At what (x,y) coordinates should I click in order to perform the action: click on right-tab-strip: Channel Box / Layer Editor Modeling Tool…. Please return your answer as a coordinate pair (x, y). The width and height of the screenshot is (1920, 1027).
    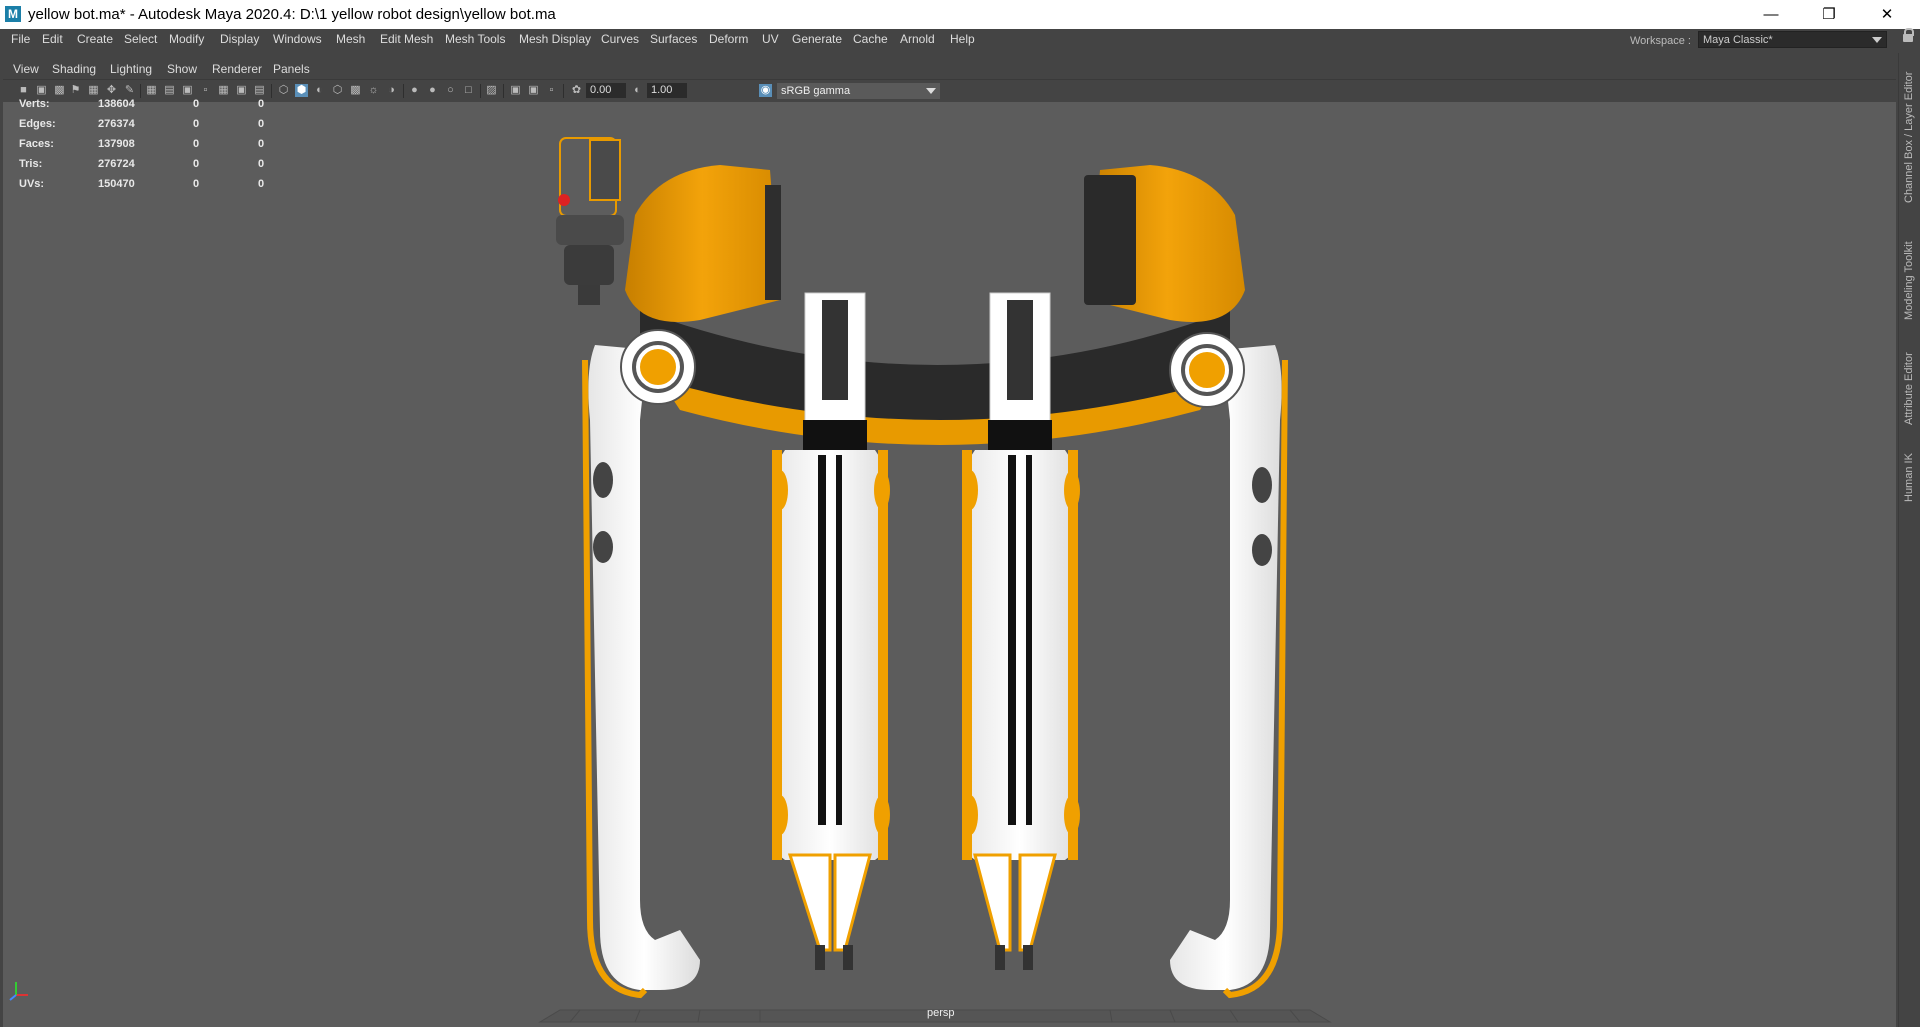
    Looking at the image, I should click on (1909, 540).